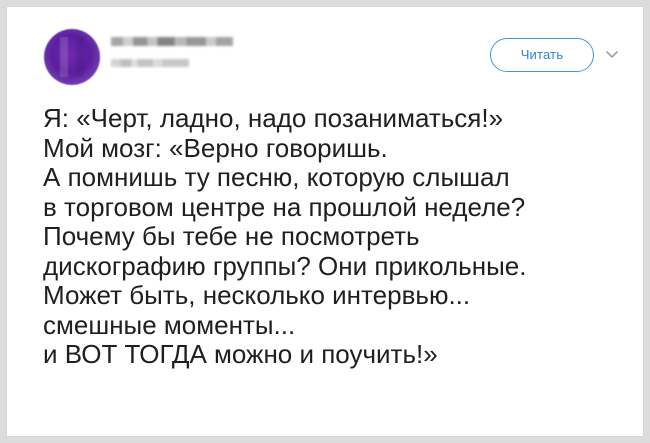 Image resolution: width=650 pixels, height=443 pixels. I want to click on chevron-down-svg, so click(612, 54).